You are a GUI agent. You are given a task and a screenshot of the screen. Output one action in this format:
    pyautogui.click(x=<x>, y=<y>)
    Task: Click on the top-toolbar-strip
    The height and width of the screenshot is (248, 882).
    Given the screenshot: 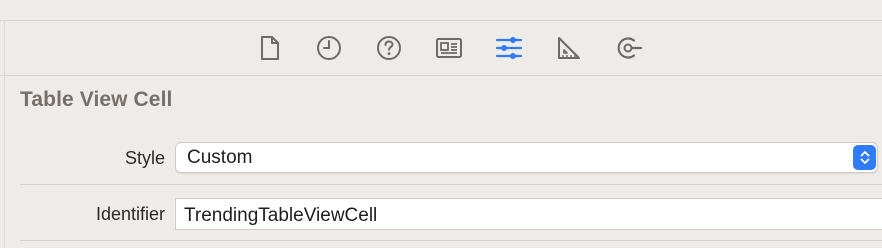 What is the action you would take?
    pyautogui.click(x=441, y=10)
    